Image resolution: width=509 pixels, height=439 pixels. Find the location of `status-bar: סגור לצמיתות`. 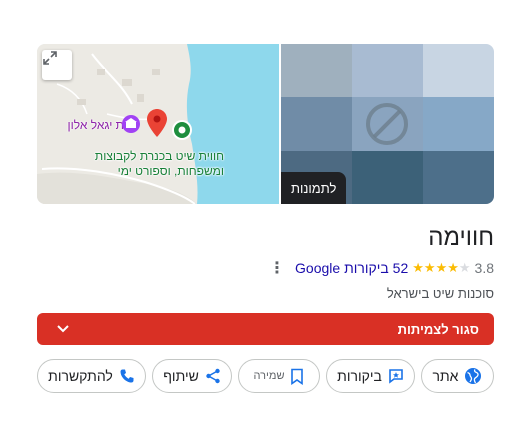

status-bar: סגור לצמיתות is located at coordinates (265, 329).